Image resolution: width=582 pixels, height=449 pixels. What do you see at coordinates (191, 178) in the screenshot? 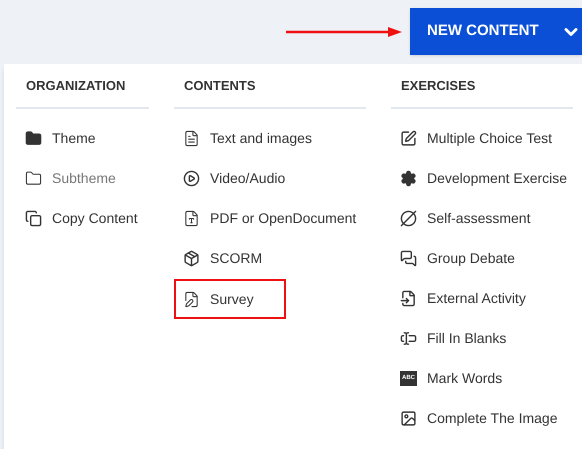
I see `play-icon` at bounding box center [191, 178].